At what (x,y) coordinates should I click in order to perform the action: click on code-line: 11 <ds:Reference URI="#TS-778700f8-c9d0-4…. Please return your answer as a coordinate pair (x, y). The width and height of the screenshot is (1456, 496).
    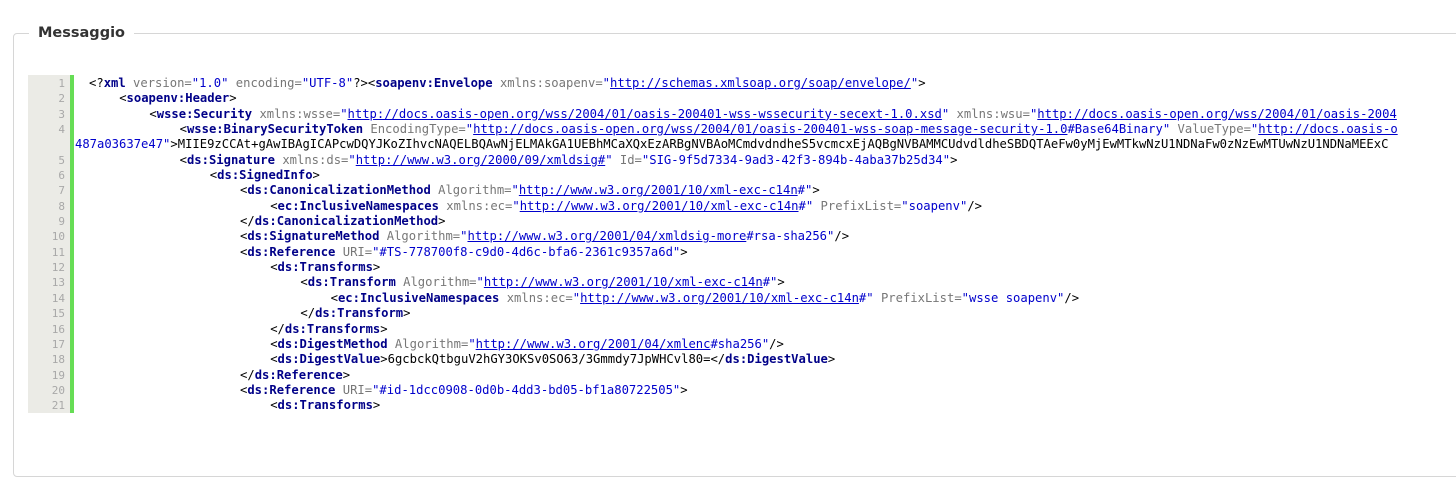
    Looking at the image, I should click on (742, 252).